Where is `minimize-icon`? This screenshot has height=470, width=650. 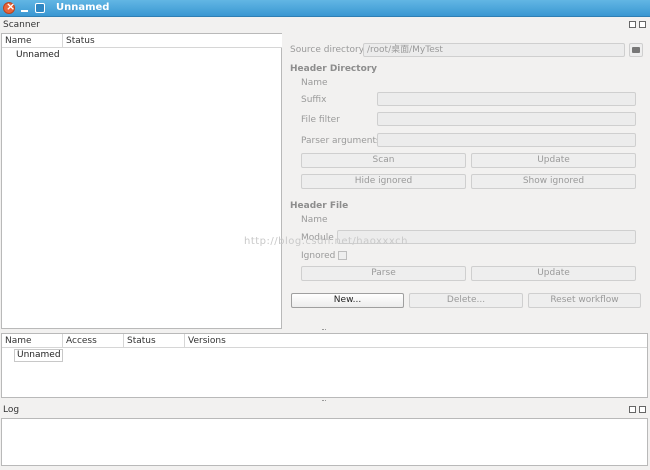 minimize-icon is located at coordinates (25, 8).